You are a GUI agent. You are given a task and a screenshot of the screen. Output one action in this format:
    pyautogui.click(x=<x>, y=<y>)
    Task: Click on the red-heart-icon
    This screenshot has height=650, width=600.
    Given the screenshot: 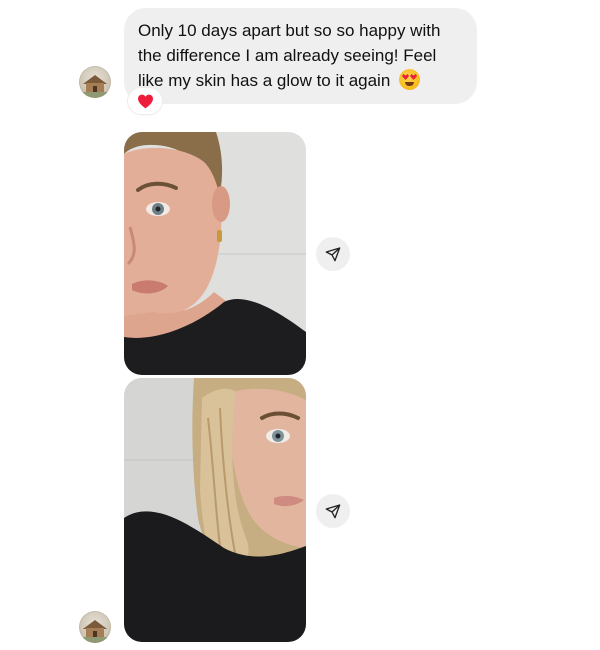 What is the action you would take?
    pyautogui.click(x=145, y=101)
    